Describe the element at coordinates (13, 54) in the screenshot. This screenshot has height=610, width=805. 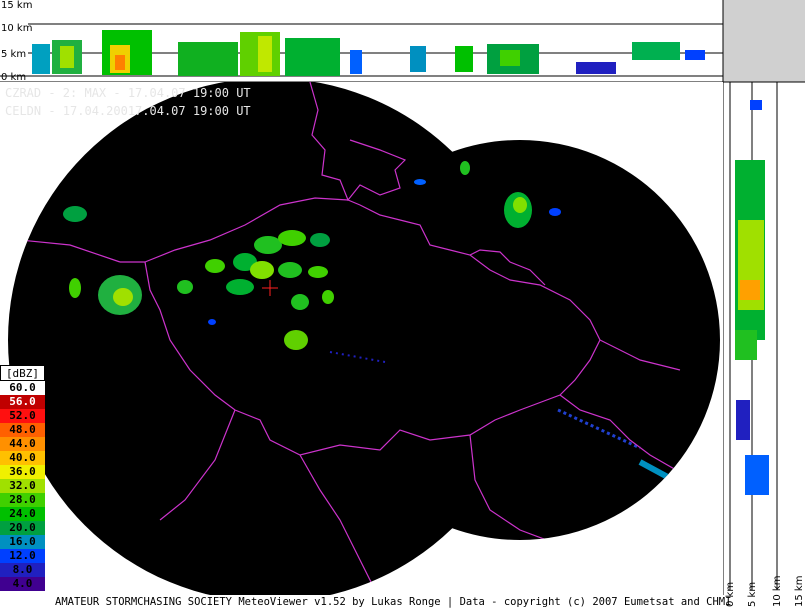
I see `top-label-5: 5 km` at that location.